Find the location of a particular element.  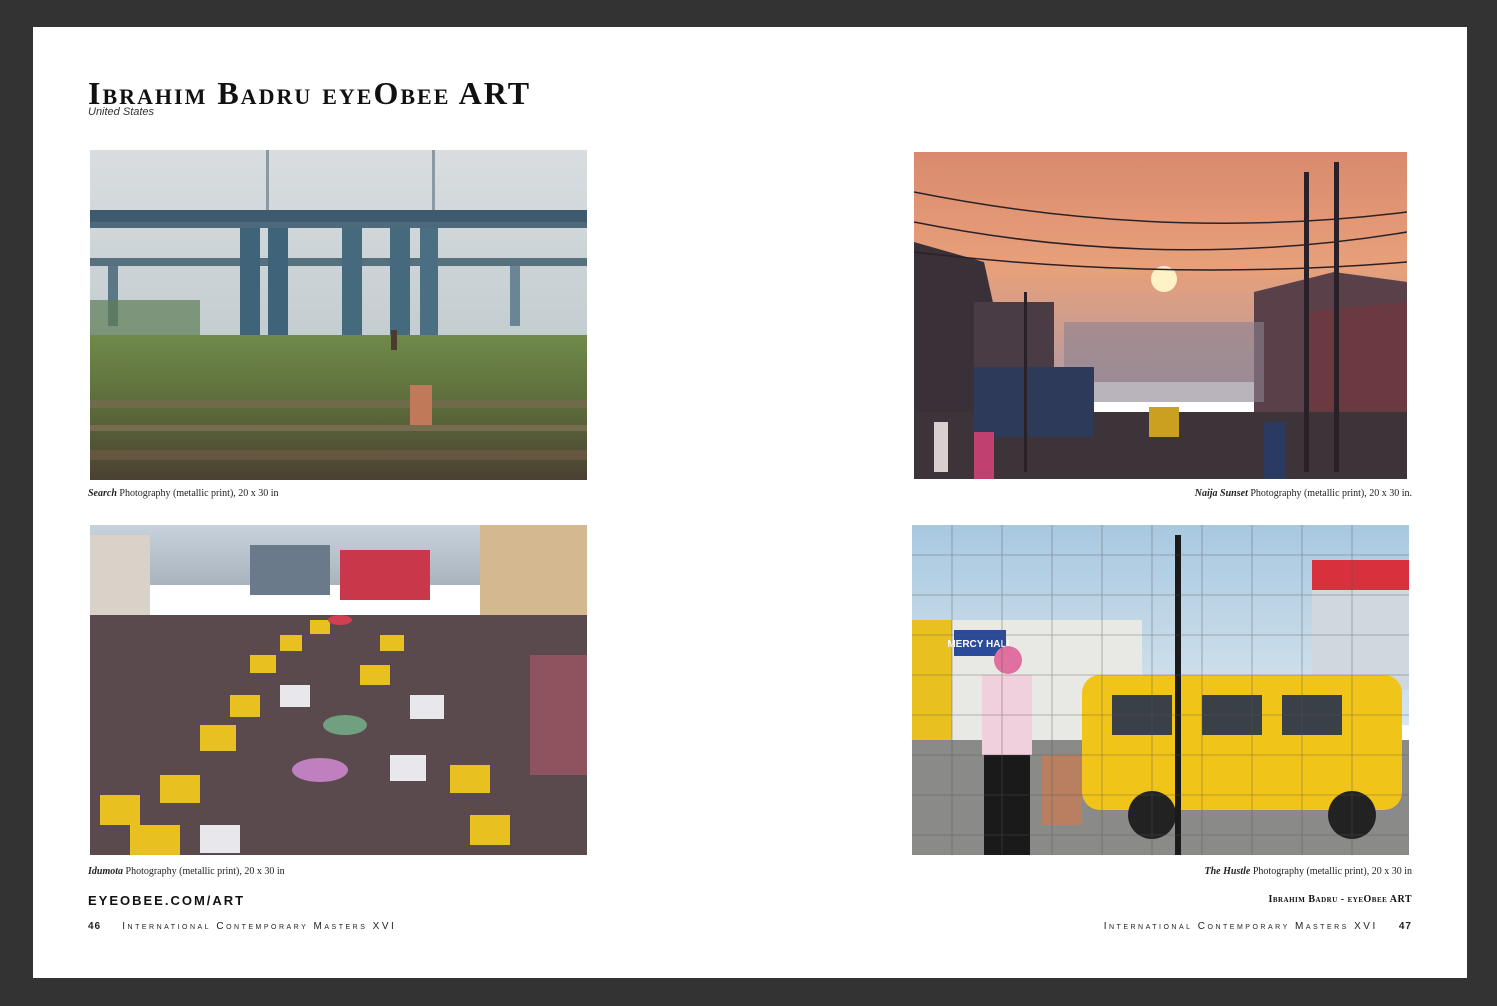

caption-search-details: Photography (metallic print), 20 x 30 in is located at coordinates (199, 493).